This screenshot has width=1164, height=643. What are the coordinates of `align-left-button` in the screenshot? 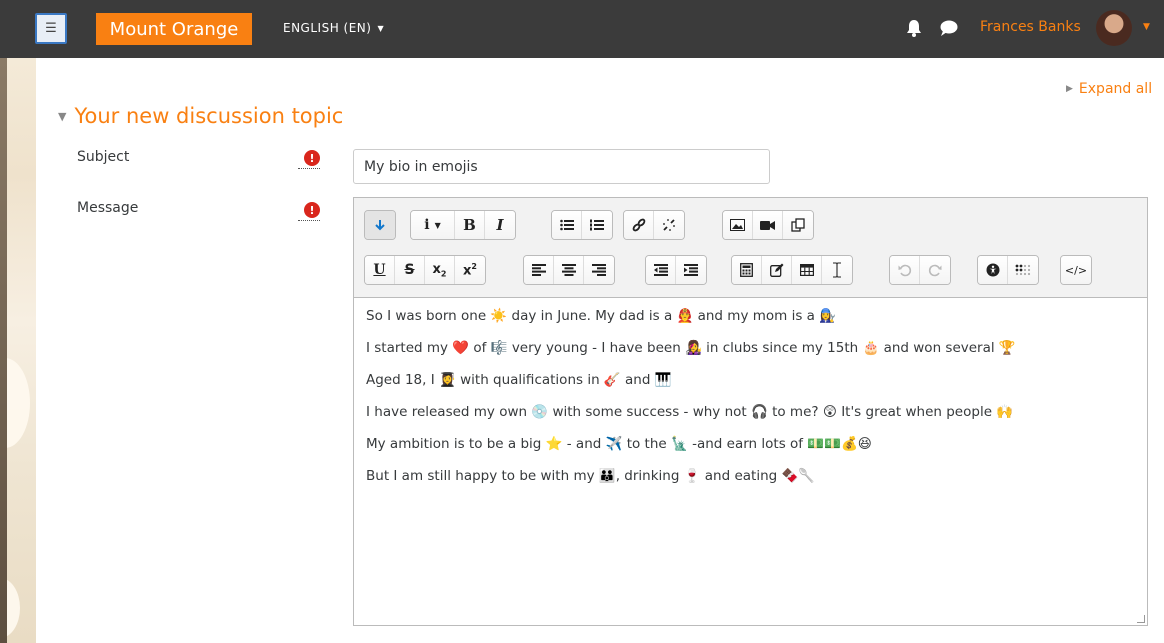 It's located at (539, 270).